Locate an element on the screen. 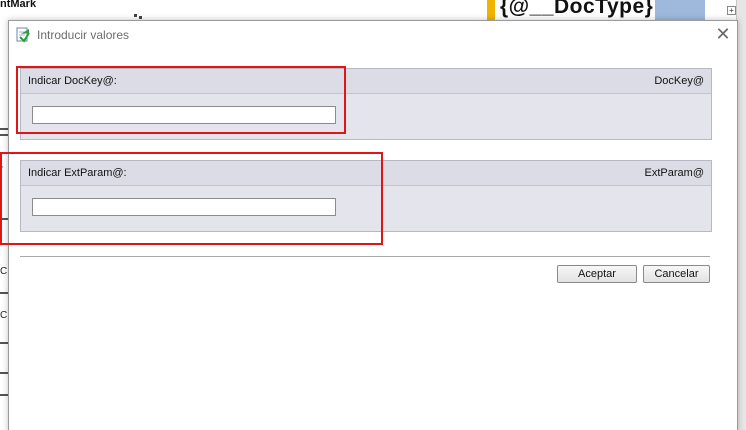  accept-button: Aceptar is located at coordinates (597, 274).